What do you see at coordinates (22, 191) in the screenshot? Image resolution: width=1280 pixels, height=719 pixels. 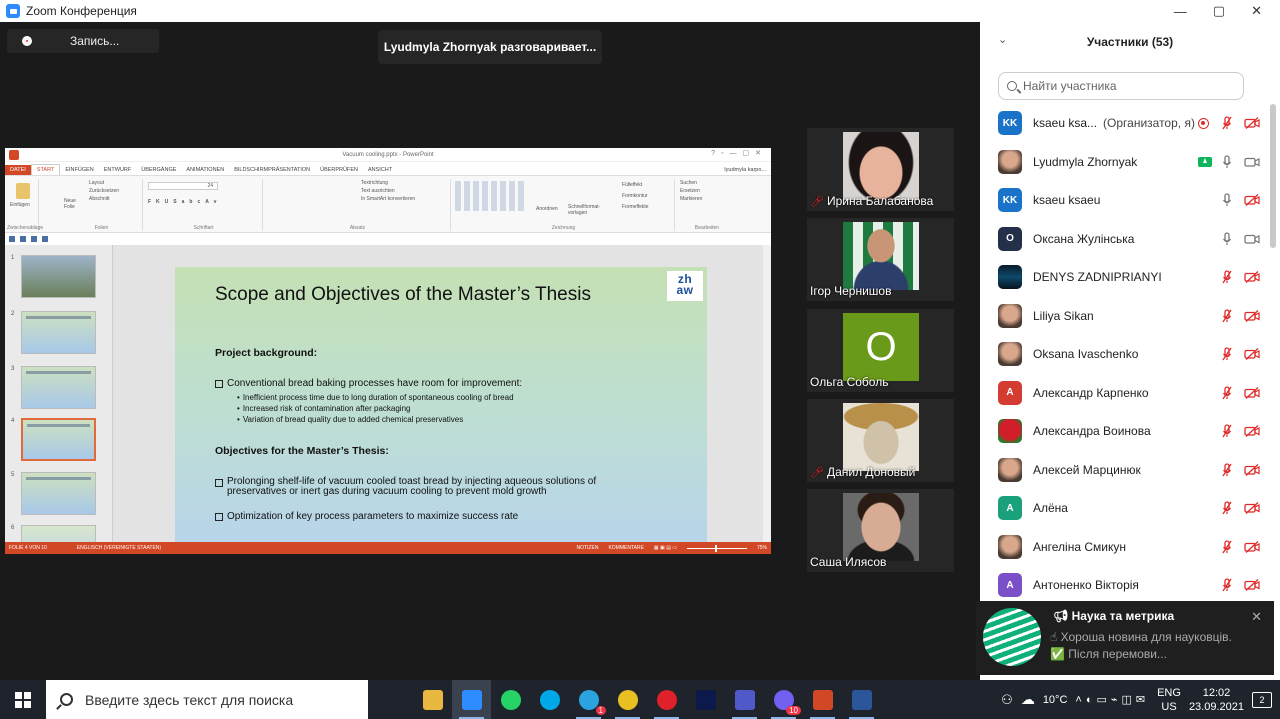 I see `paste-icon` at bounding box center [22, 191].